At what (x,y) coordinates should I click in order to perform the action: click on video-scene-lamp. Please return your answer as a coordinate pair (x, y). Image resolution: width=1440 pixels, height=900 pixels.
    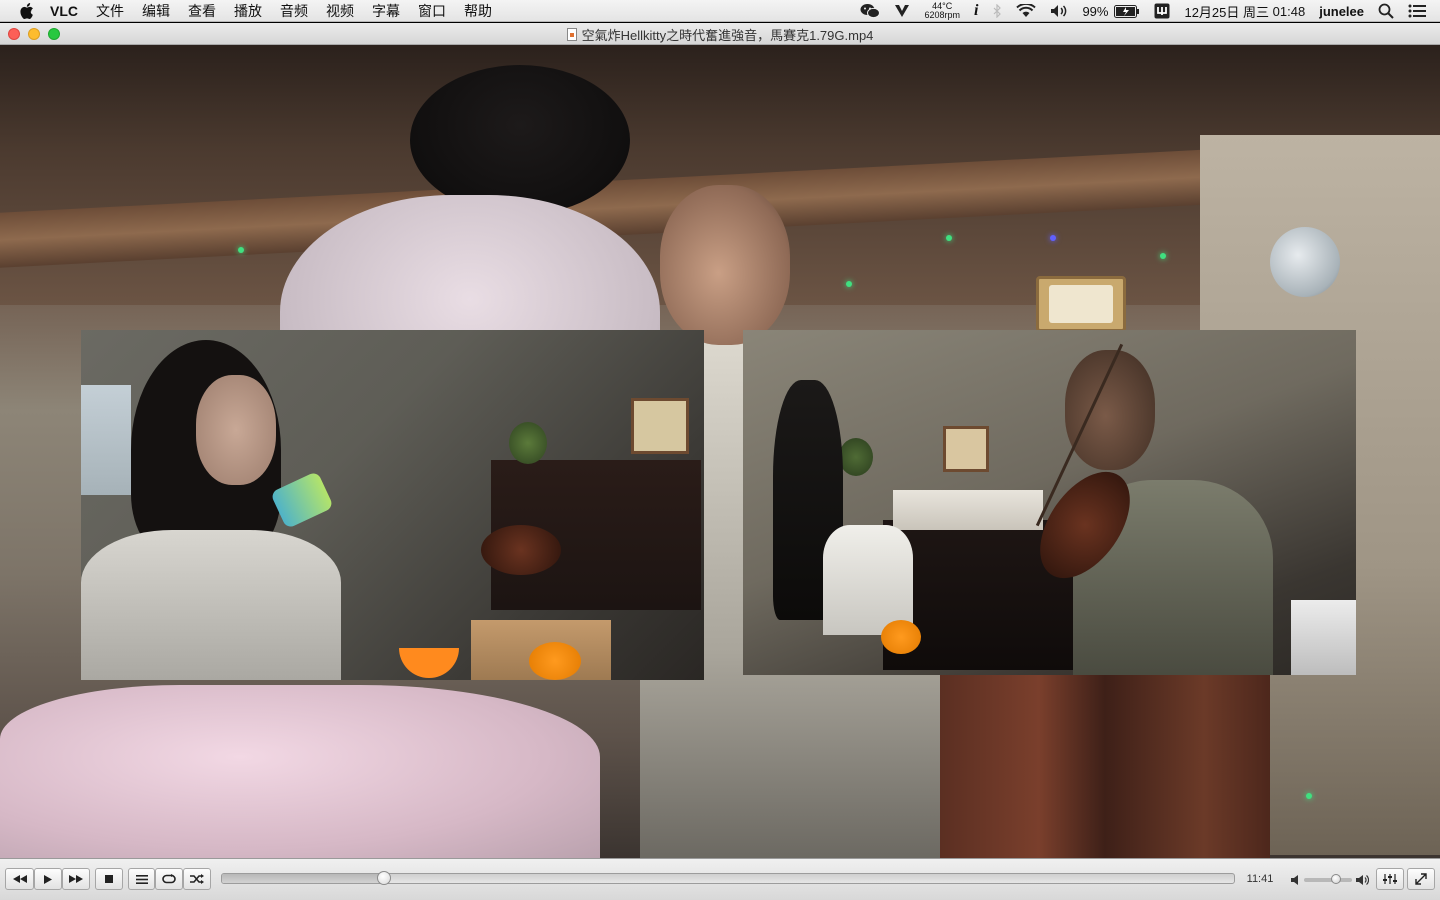
    Looking at the image, I should click on (1305, 262).